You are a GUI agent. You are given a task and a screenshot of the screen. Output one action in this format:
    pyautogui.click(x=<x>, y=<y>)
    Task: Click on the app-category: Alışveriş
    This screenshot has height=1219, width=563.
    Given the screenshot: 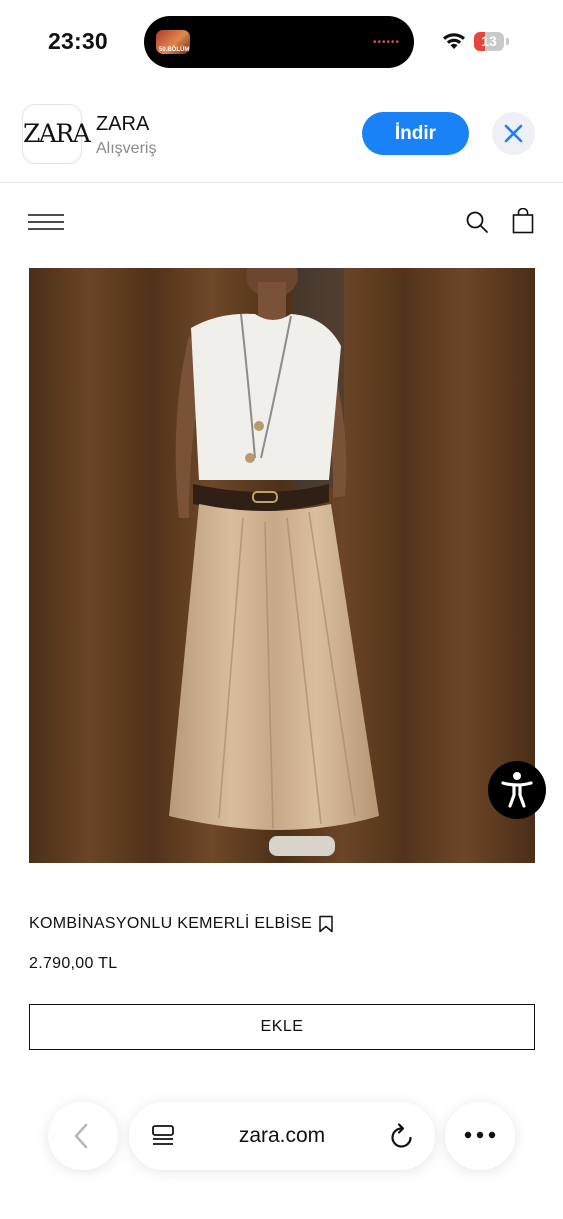 What is the action you would take?
    pyautogui.click(x=126, y=148)
    